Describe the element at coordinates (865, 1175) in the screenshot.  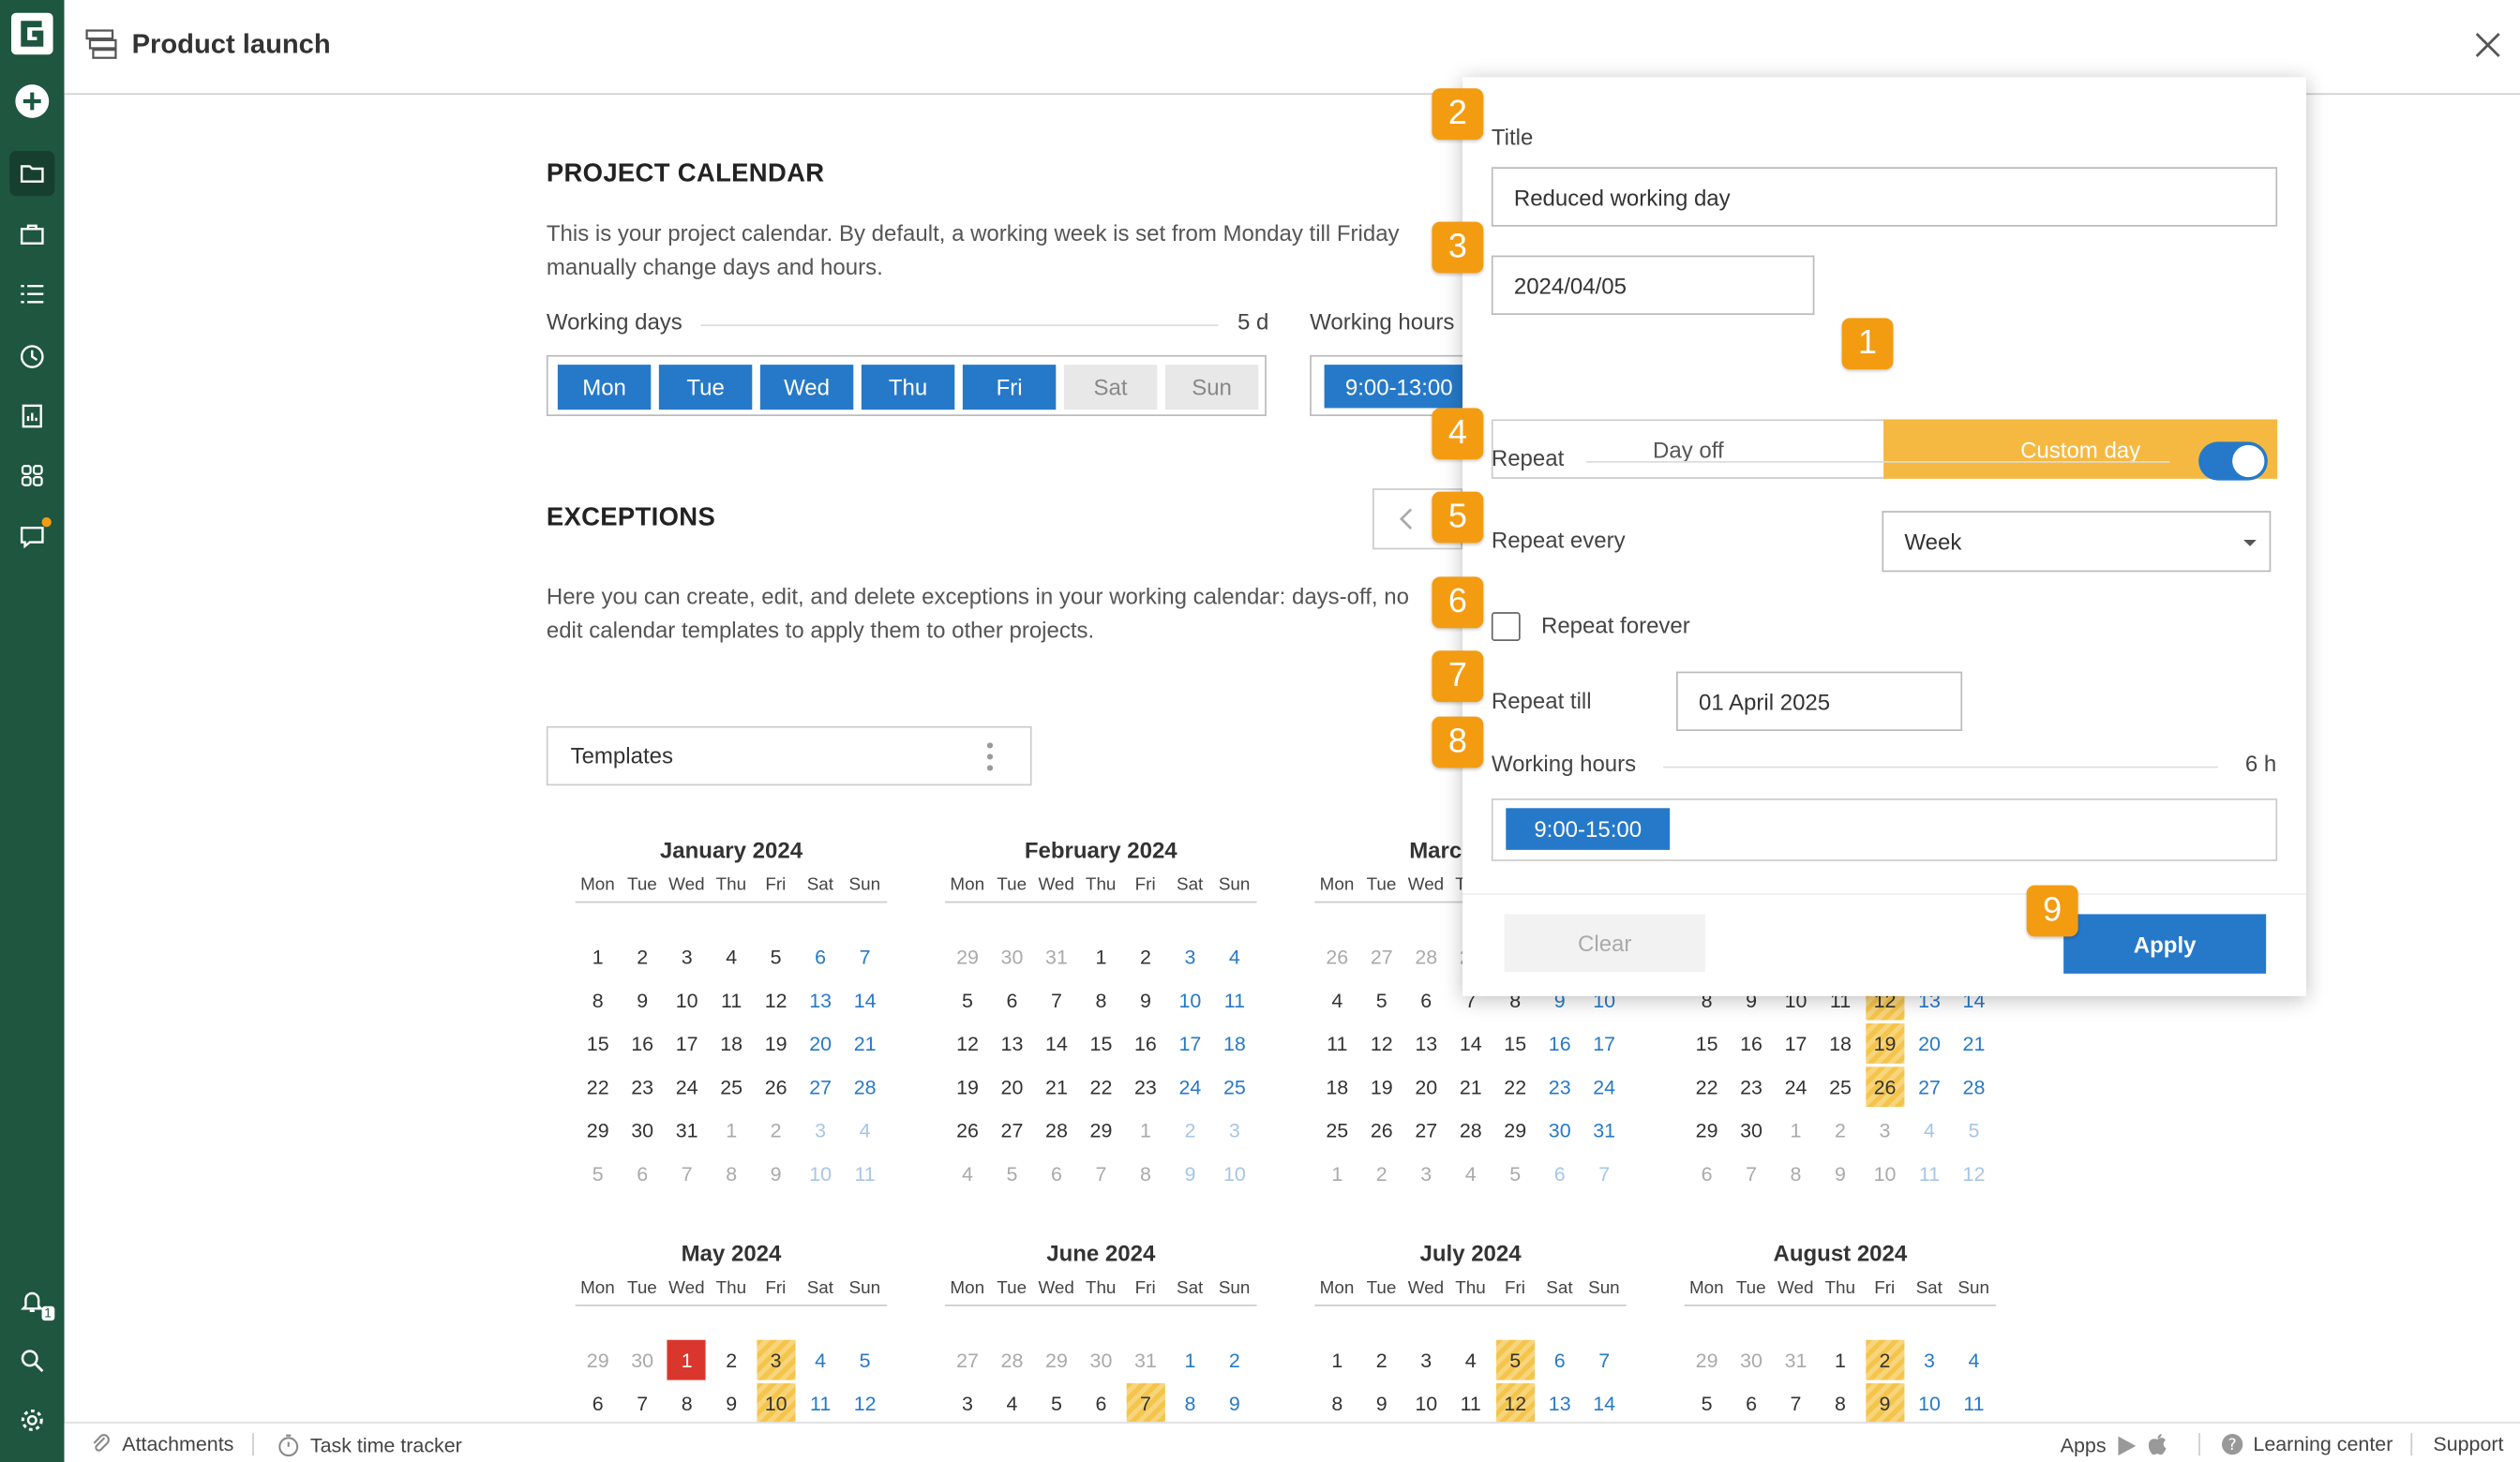
I see `calendar-day: 11` at that location.